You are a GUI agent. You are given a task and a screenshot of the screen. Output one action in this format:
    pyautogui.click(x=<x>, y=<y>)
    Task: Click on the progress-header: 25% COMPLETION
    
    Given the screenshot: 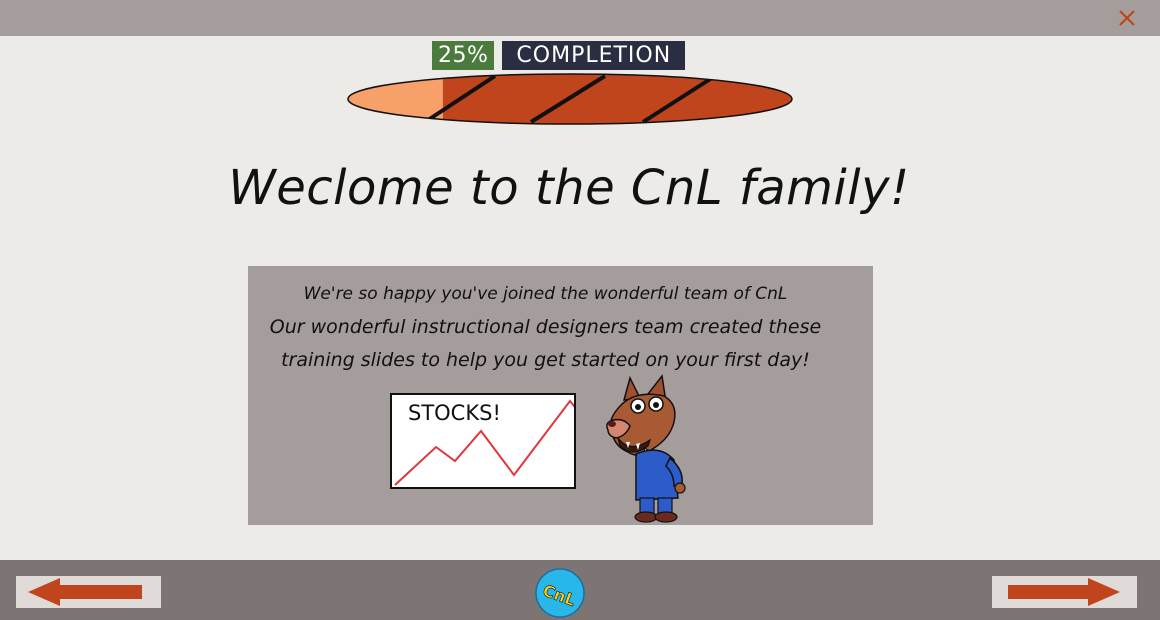 What is the action you would take?
    pyautogui.click(x=559, y=55)
    